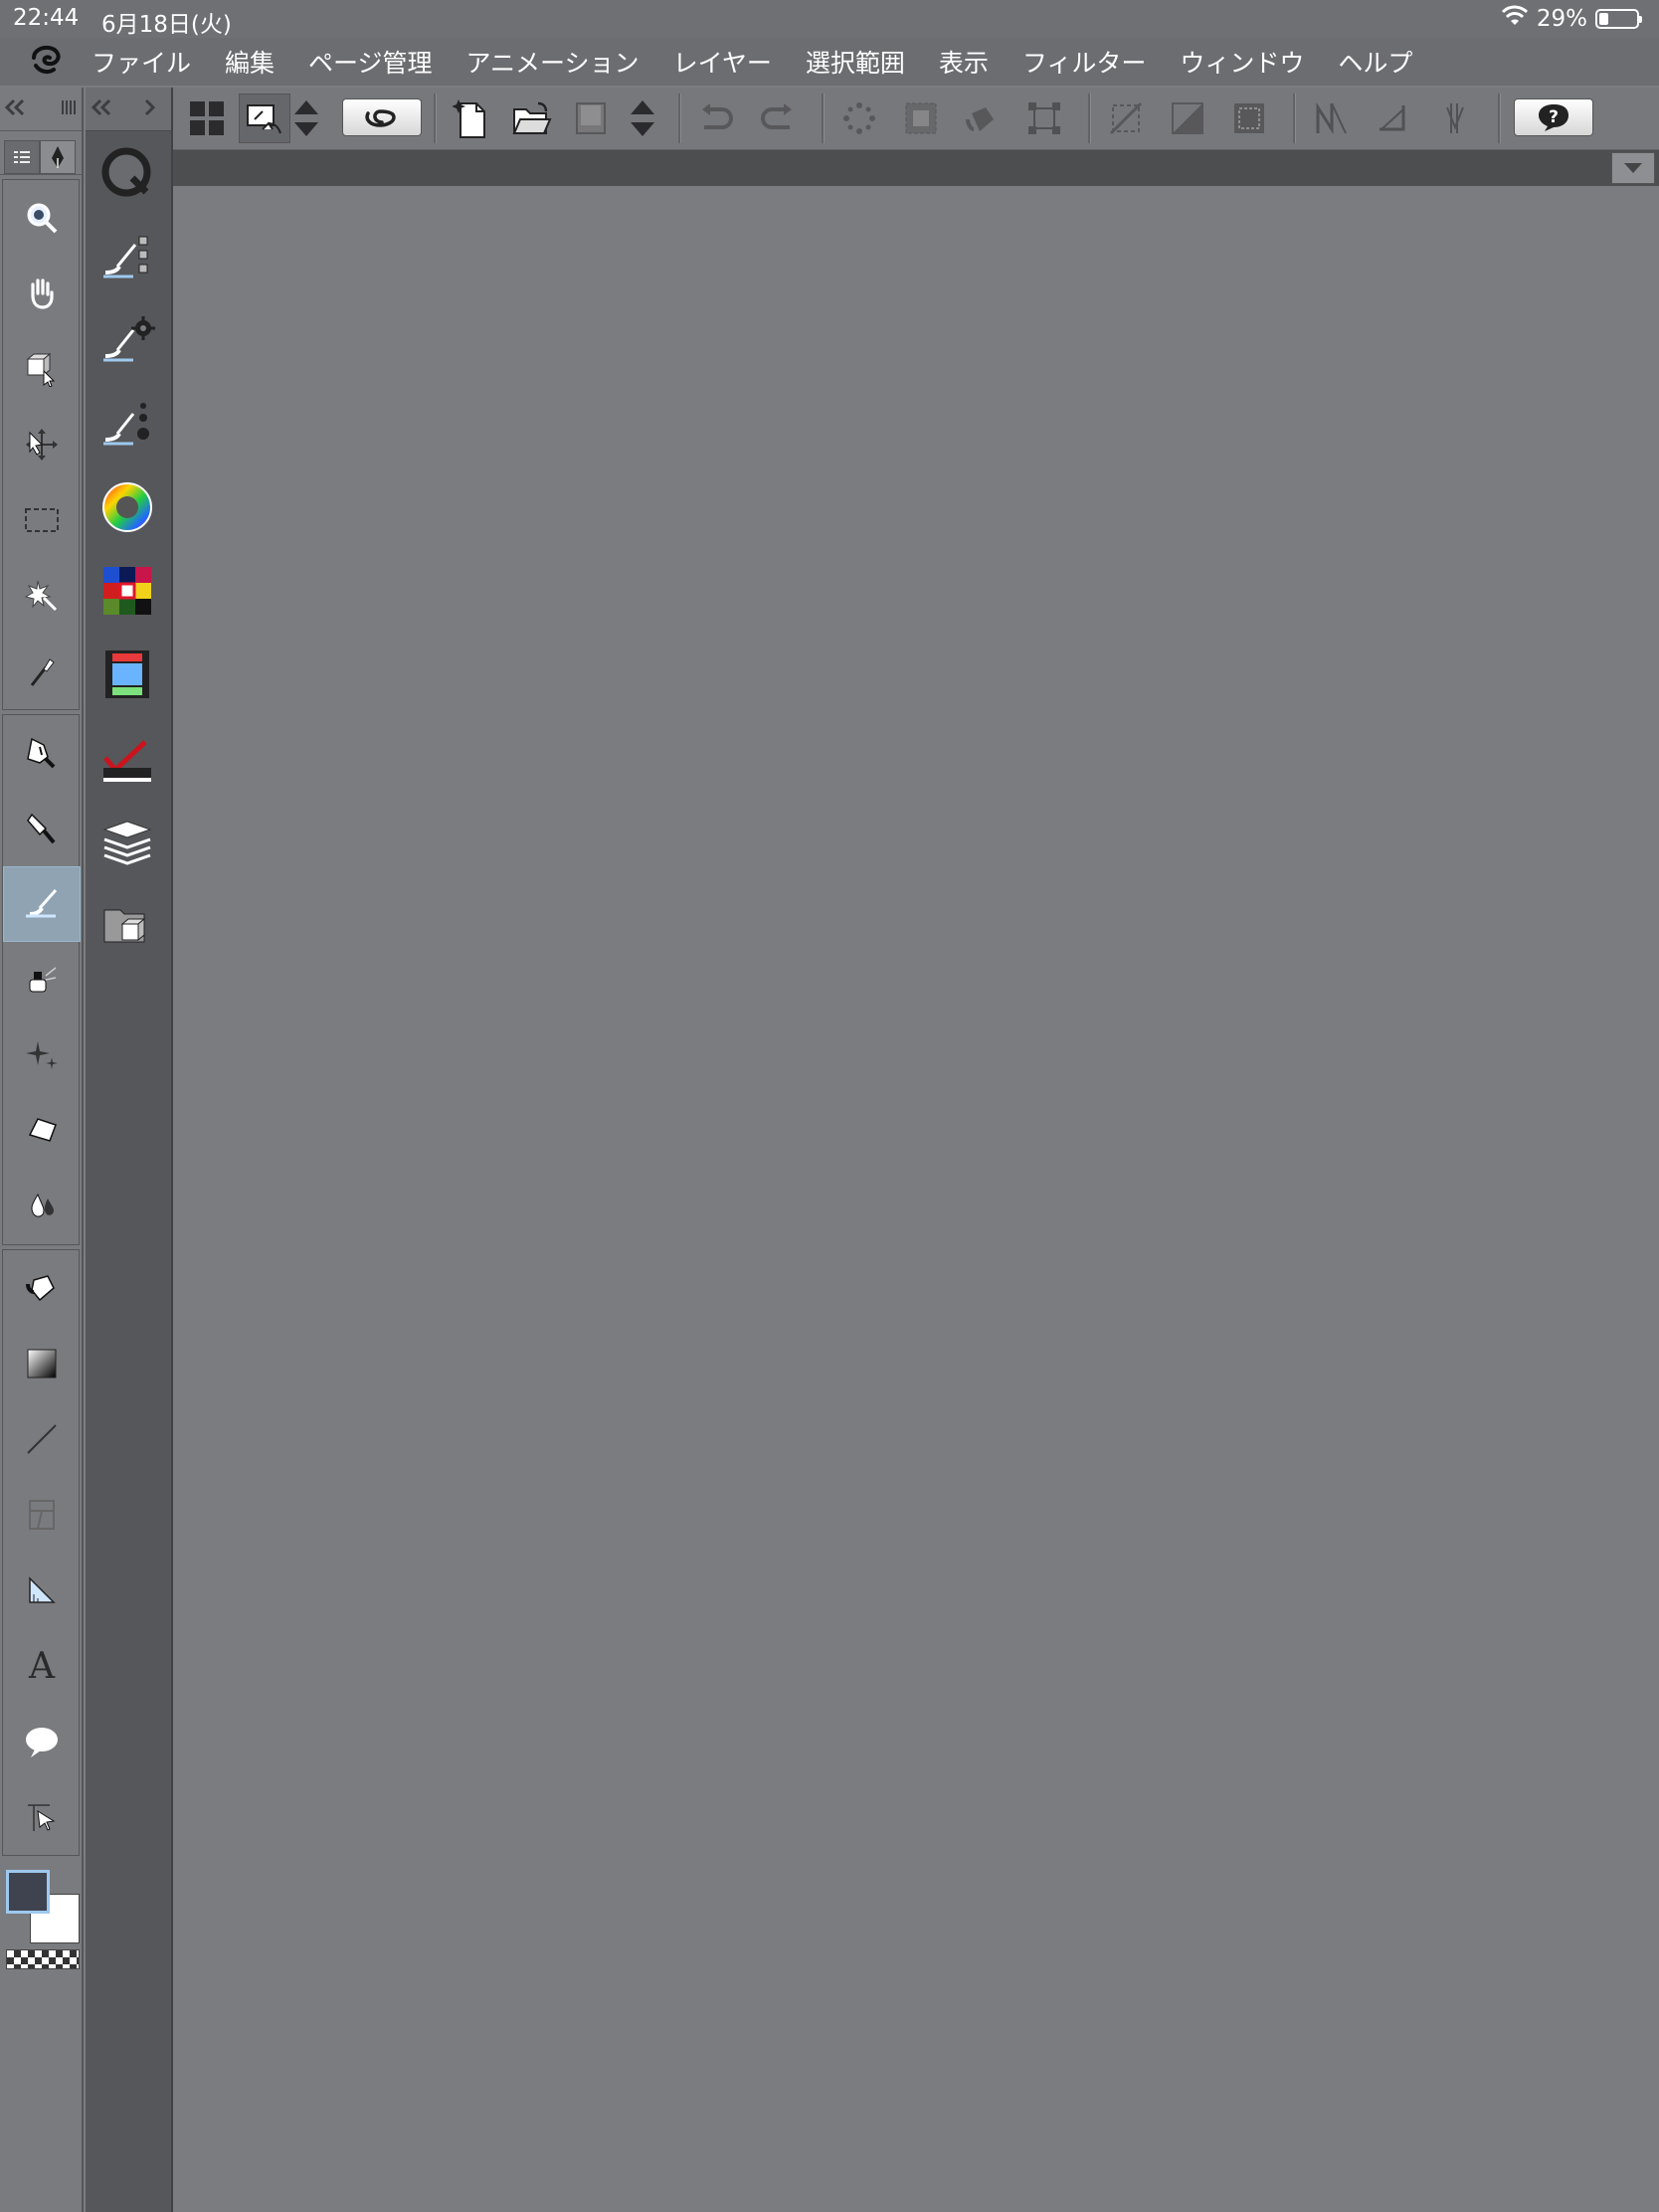  What do you see at coordinates (370, 62) in the screenshot?
I see `menu-page-management: ページ管理` at bounding box center [370, 62].